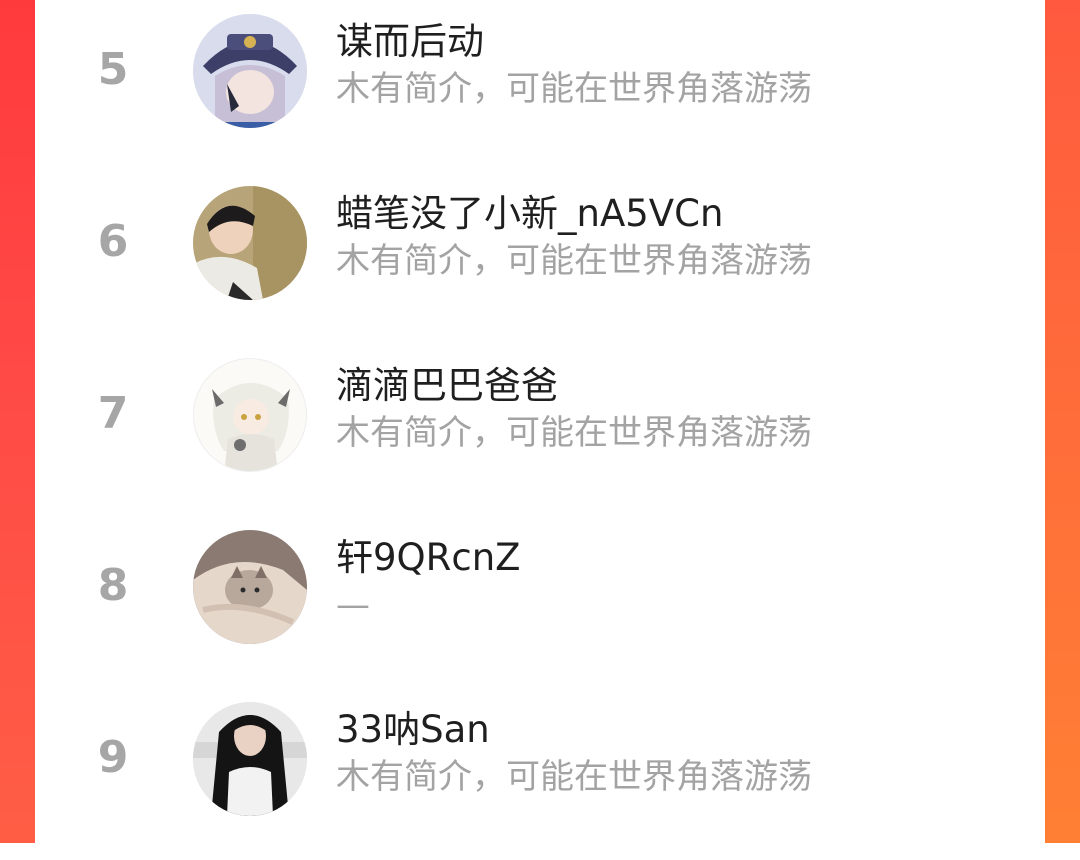  Describe the element at coordinates (250, 759) in the screenshot. I see `girl-photo-avatar-icon` at that location.